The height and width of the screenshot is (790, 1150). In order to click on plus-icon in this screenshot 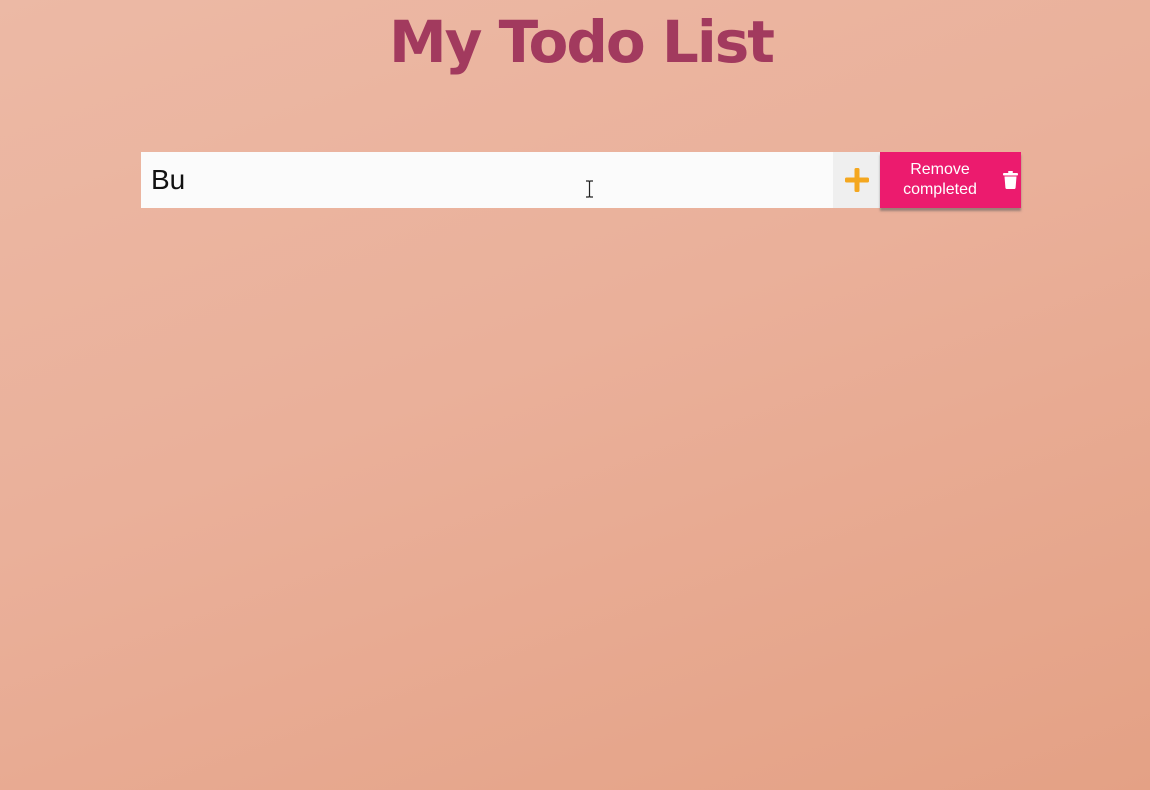, I will do `click(856, 180)`.